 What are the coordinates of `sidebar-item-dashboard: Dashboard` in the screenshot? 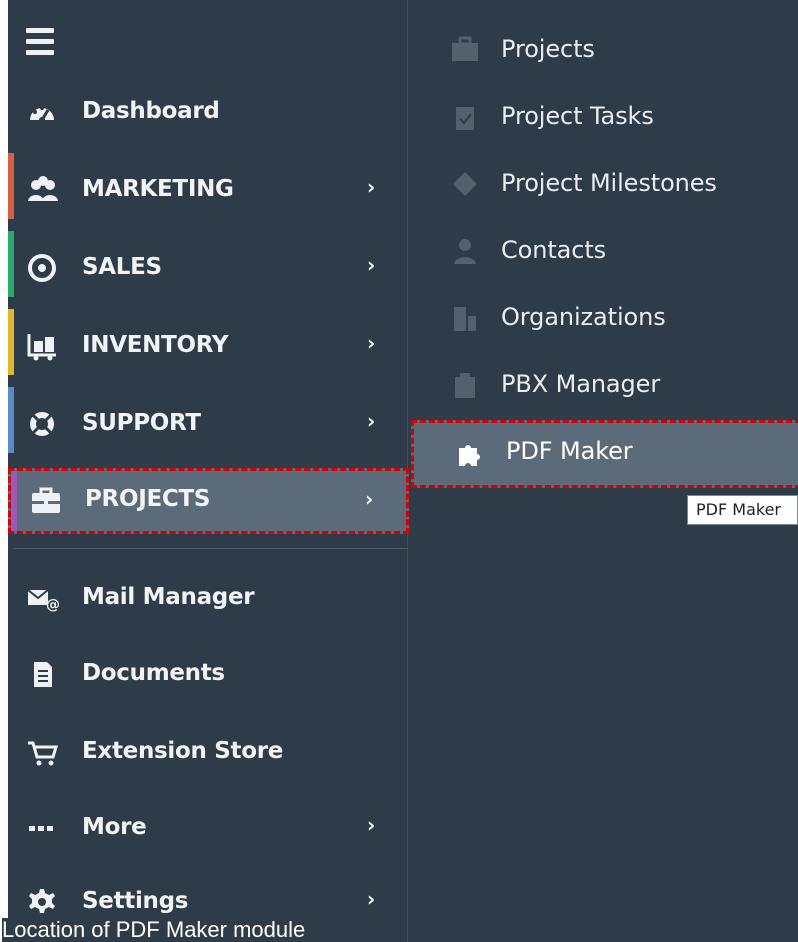 It's located at (208, 111).